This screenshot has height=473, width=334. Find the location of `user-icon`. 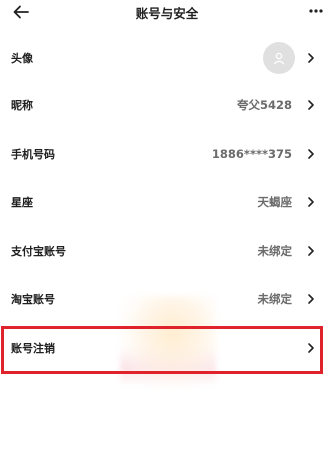

user-icon is located at coordinates (279, 58).